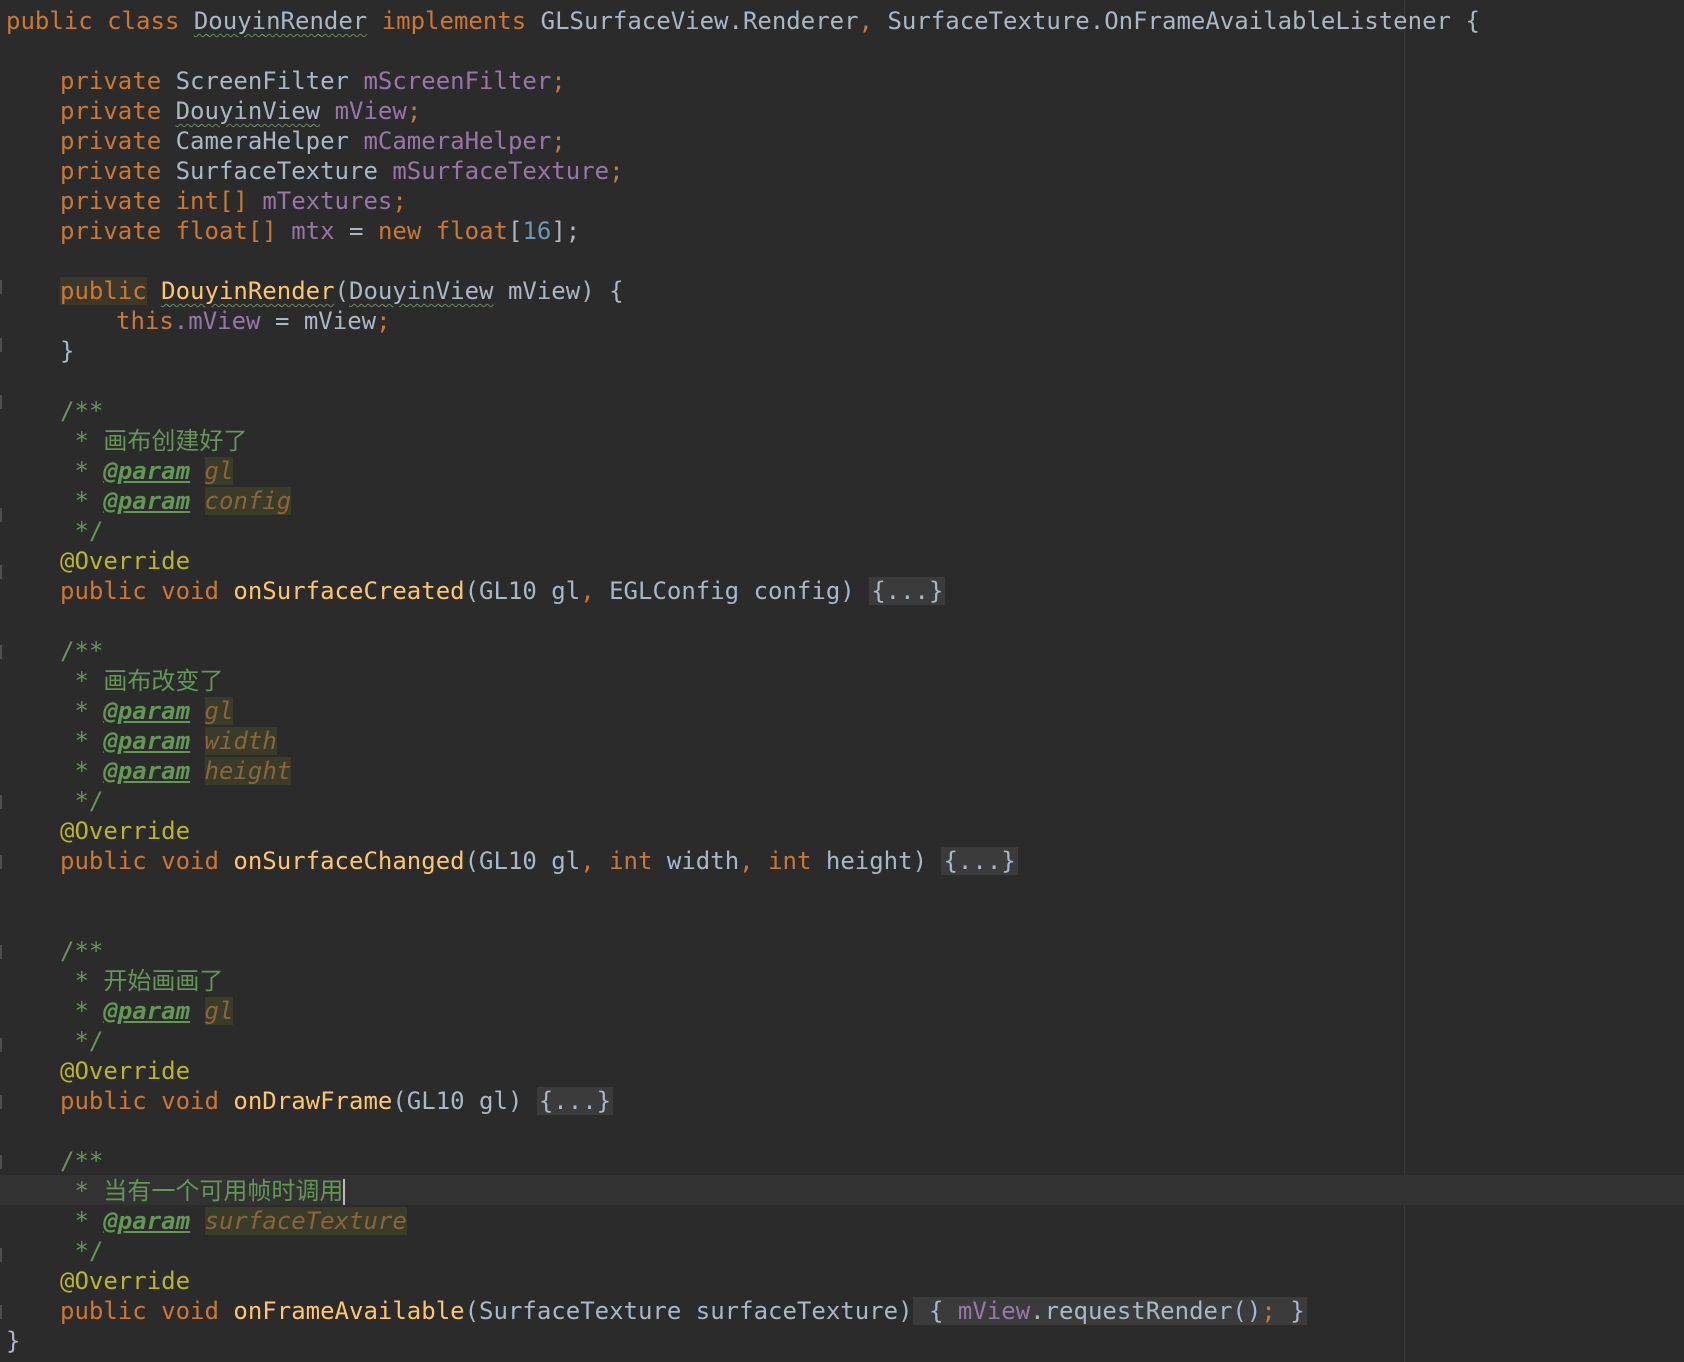 The height and width of the screenshot is (1362, 1684). Describe the element at coordinates (688, 1311) in the screenshot. I see `signature: (SurfaceTexture surfaceTexture)` at that location.